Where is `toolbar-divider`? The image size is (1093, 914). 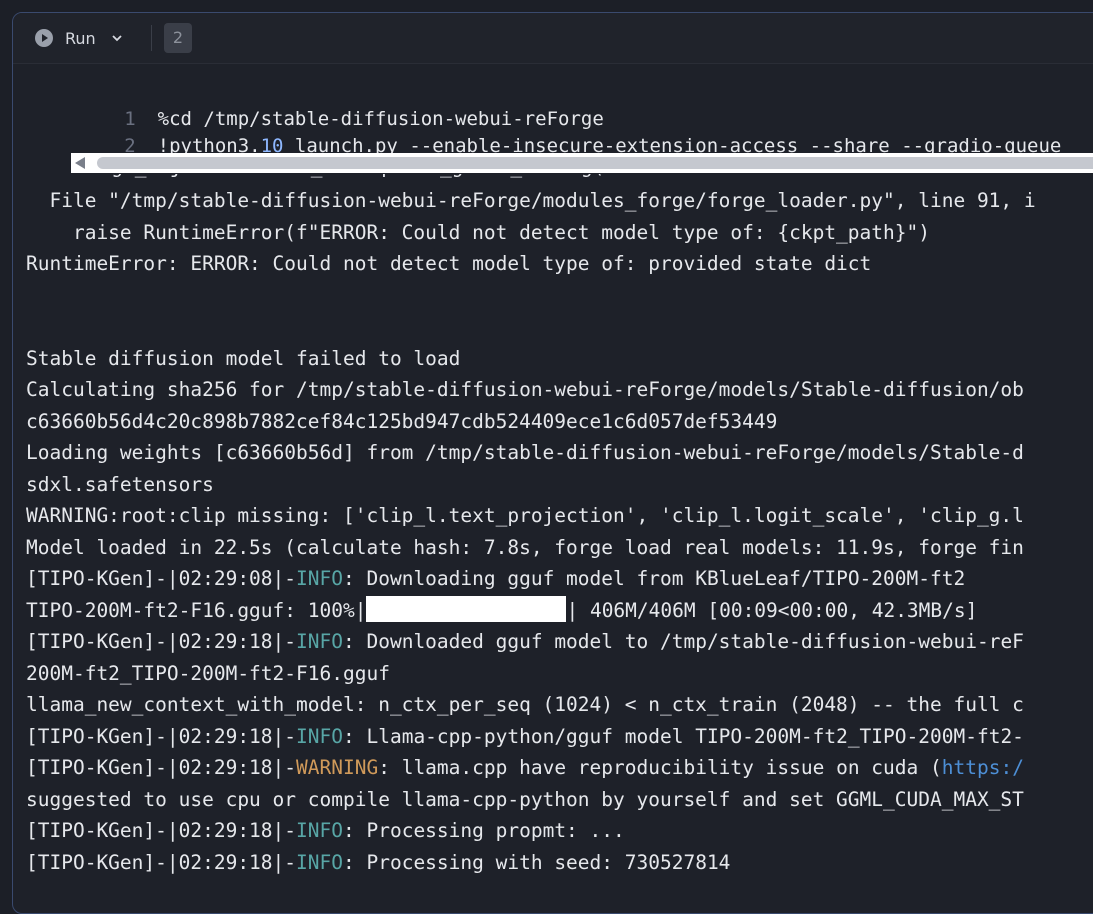 toolbar-divider is located at coordinates (151, 38).